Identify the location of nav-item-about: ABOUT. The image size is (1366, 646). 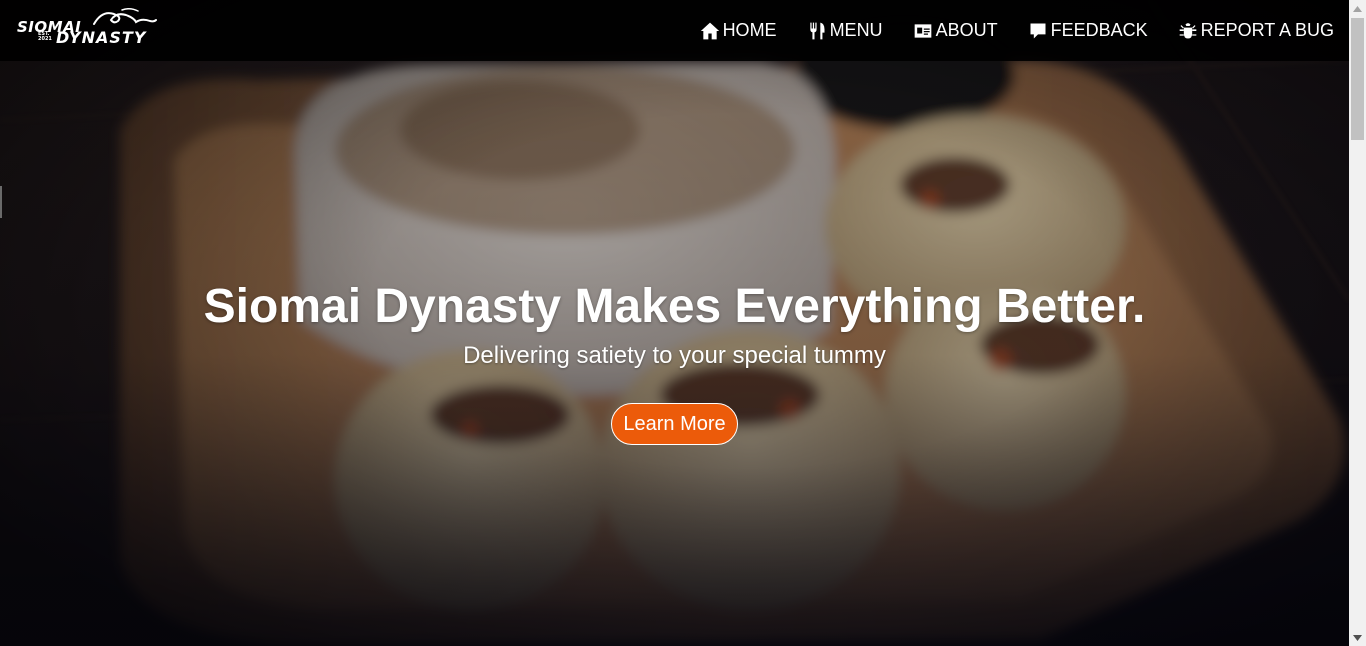
(955, 30).